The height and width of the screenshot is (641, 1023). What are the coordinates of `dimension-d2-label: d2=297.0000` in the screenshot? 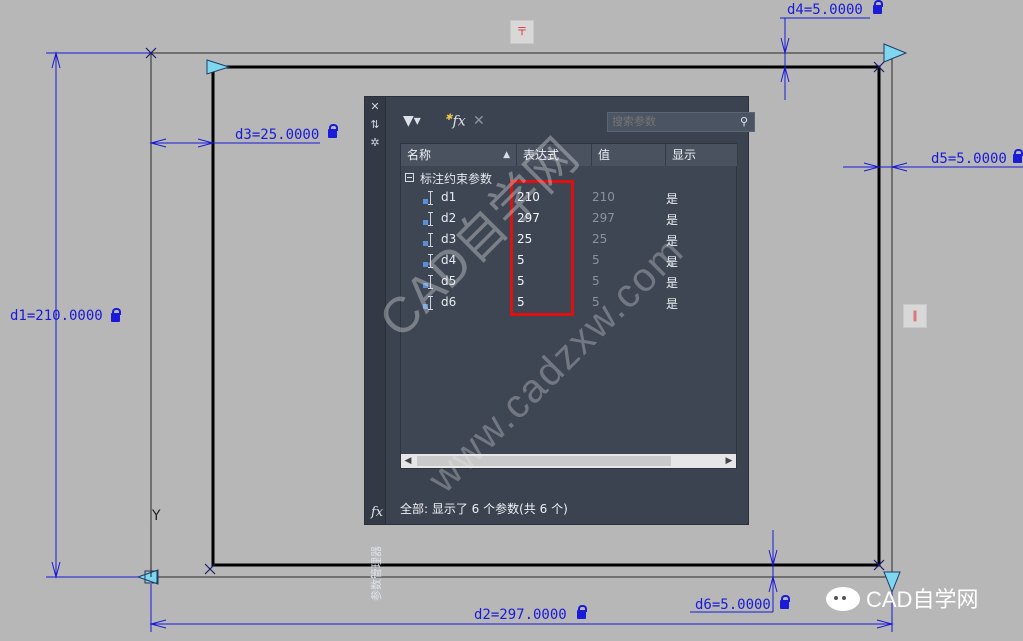 It's located at (520, 615).